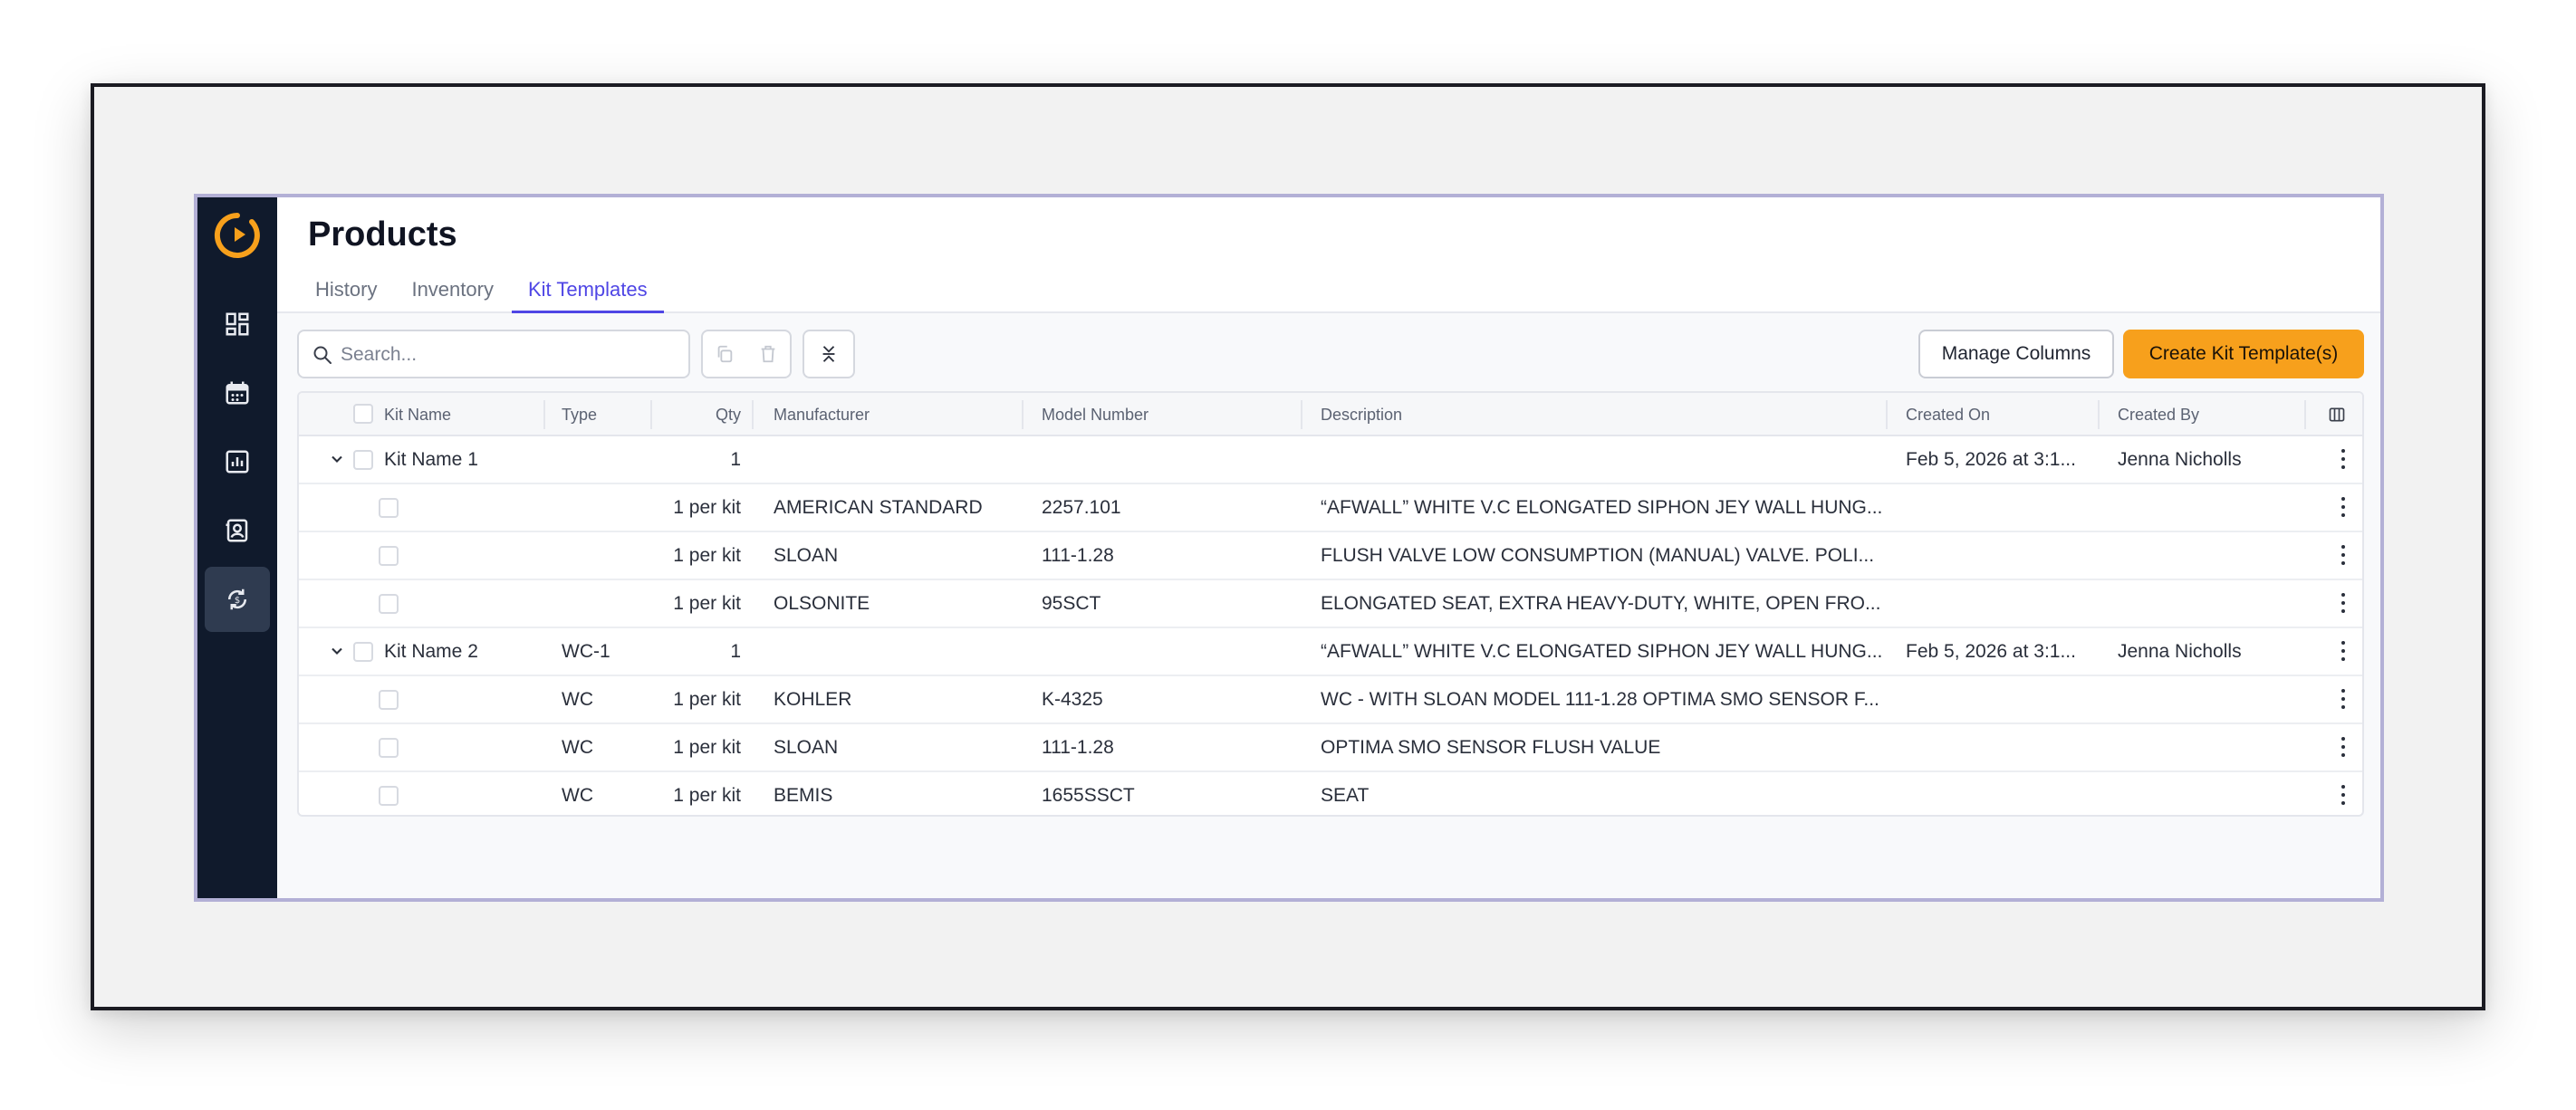  I want to click on bulk-action-group, so click(746, 354).